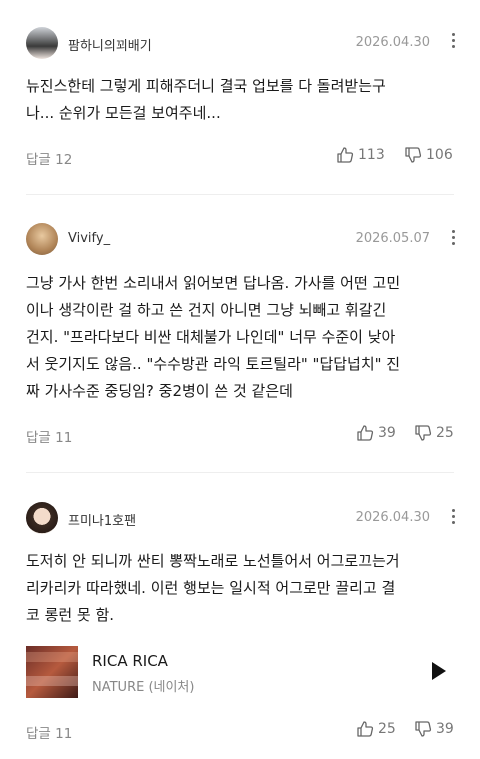  What do you see at coordinates (52, 672) in the screenshot?
I see `album-art` at bounding box center [52, 672].